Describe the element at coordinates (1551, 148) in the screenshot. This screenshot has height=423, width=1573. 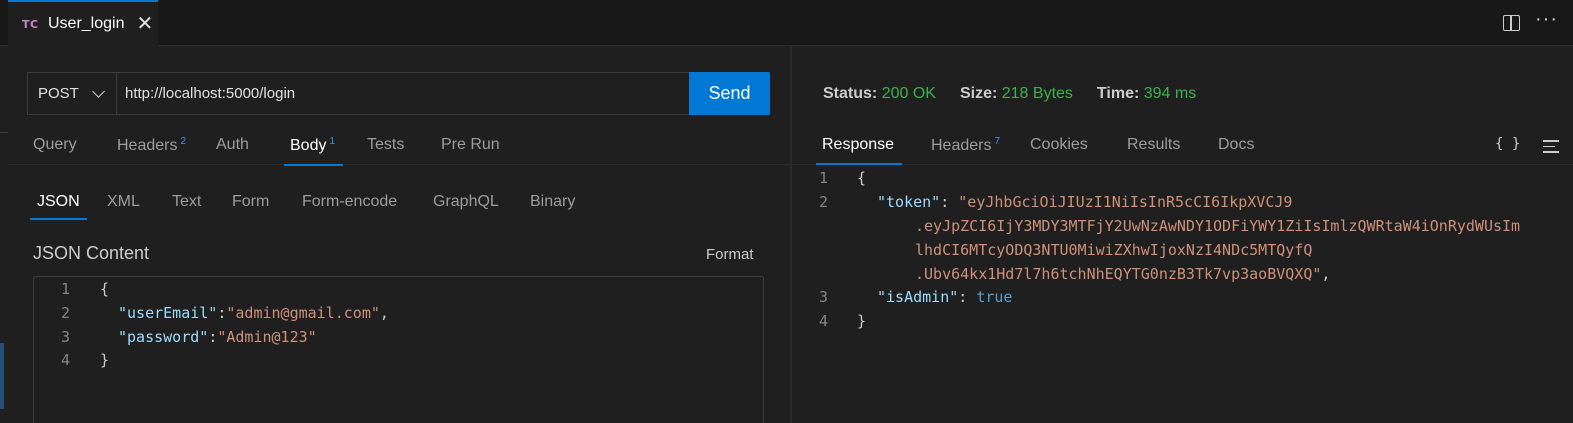
I see `wrap-lines-icon` at that location.